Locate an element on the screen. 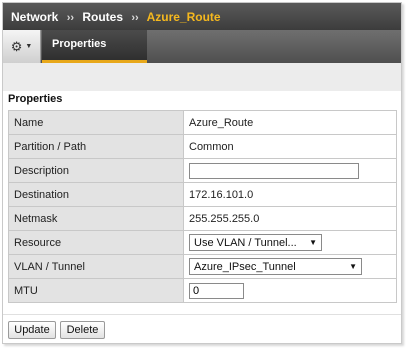 Image resolution: width=406 pixels, height=349 pixels. table-row: Resource Use VLAN / Tunnel... ▼ is located at coordinates (202, 242).